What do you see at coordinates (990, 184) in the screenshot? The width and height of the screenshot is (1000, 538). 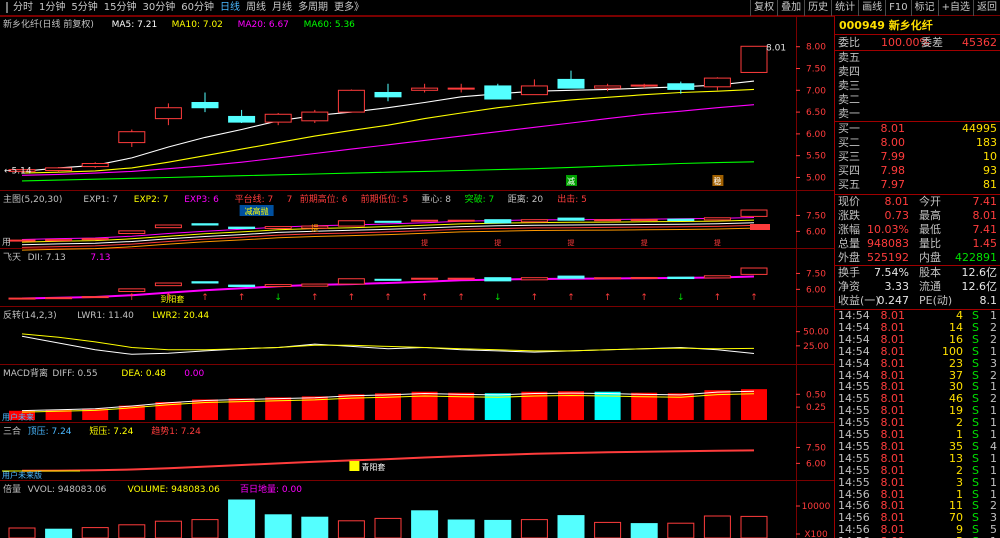 I see `quote-cell: 81` at bounding box center [990, 184].